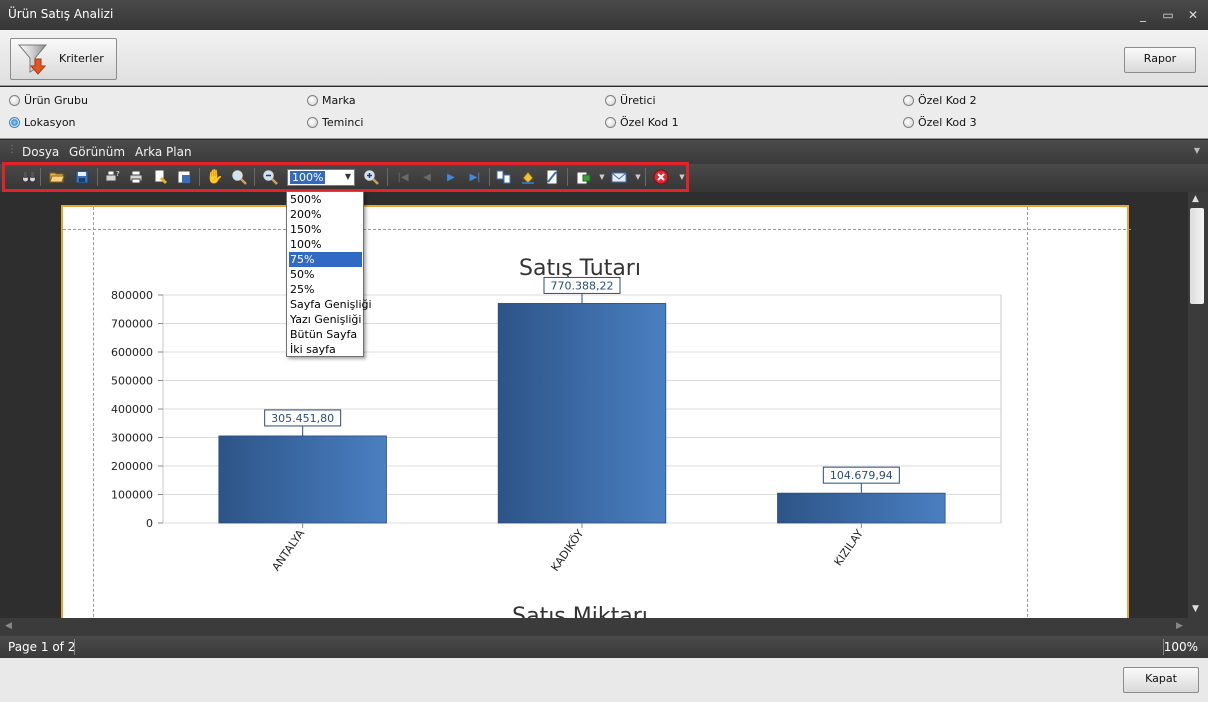  I want to click on print-icon, so click(136, 177).